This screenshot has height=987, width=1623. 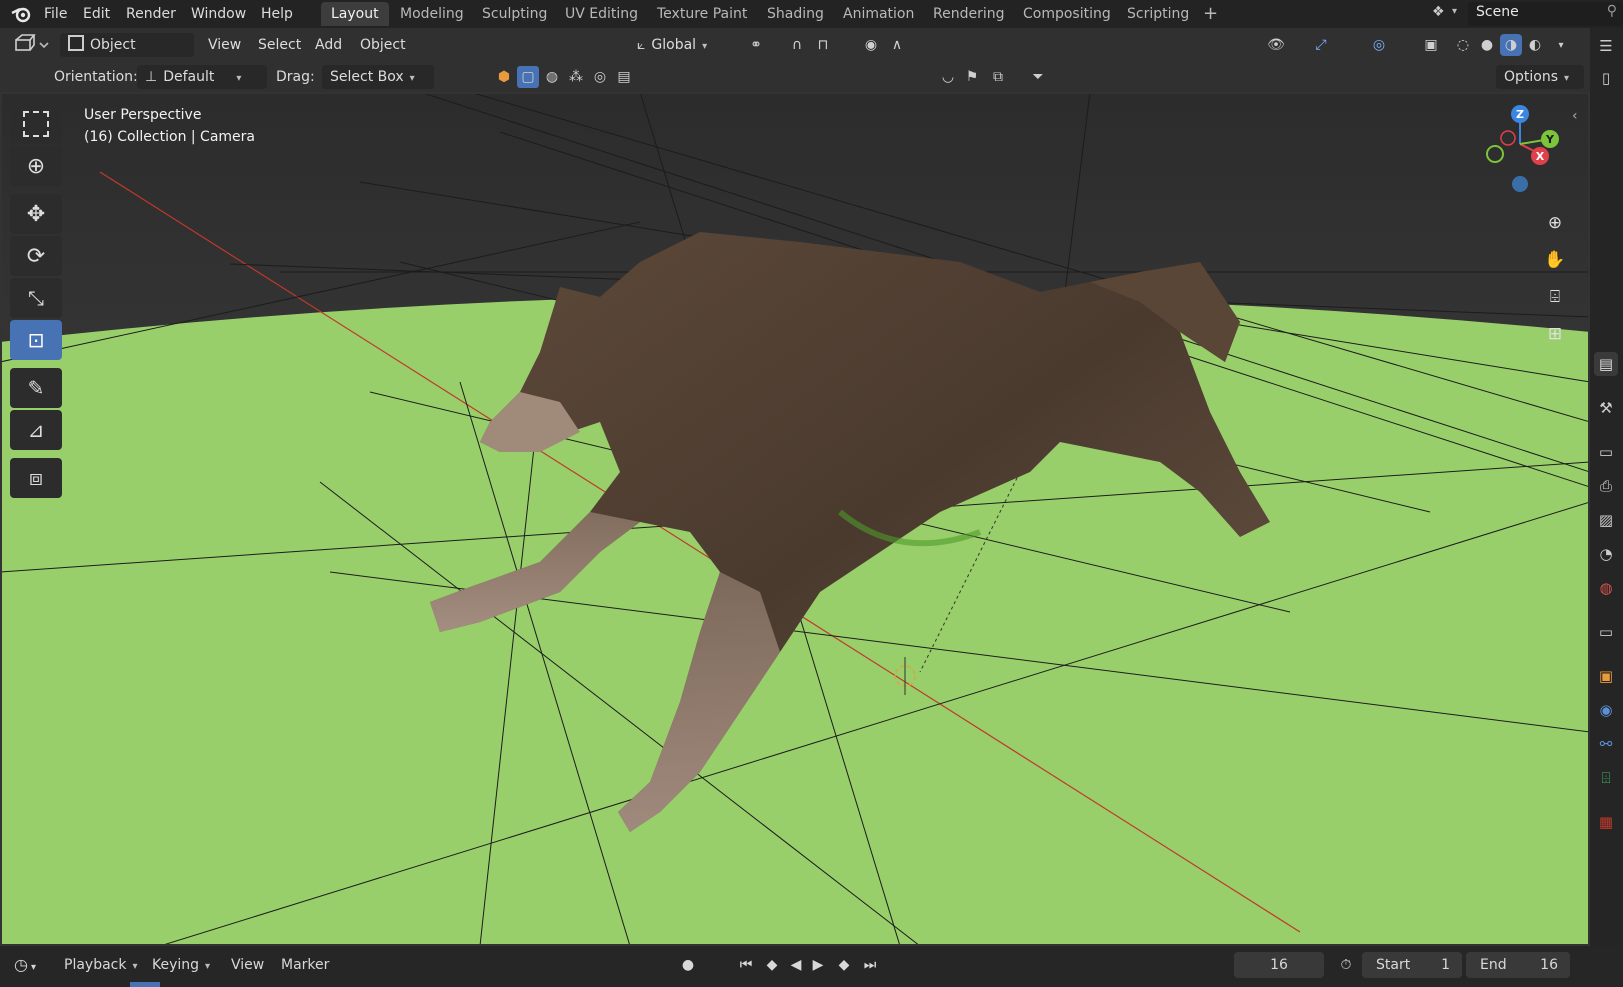 I want to click on editor-type-button, so click(x=33, y=45).